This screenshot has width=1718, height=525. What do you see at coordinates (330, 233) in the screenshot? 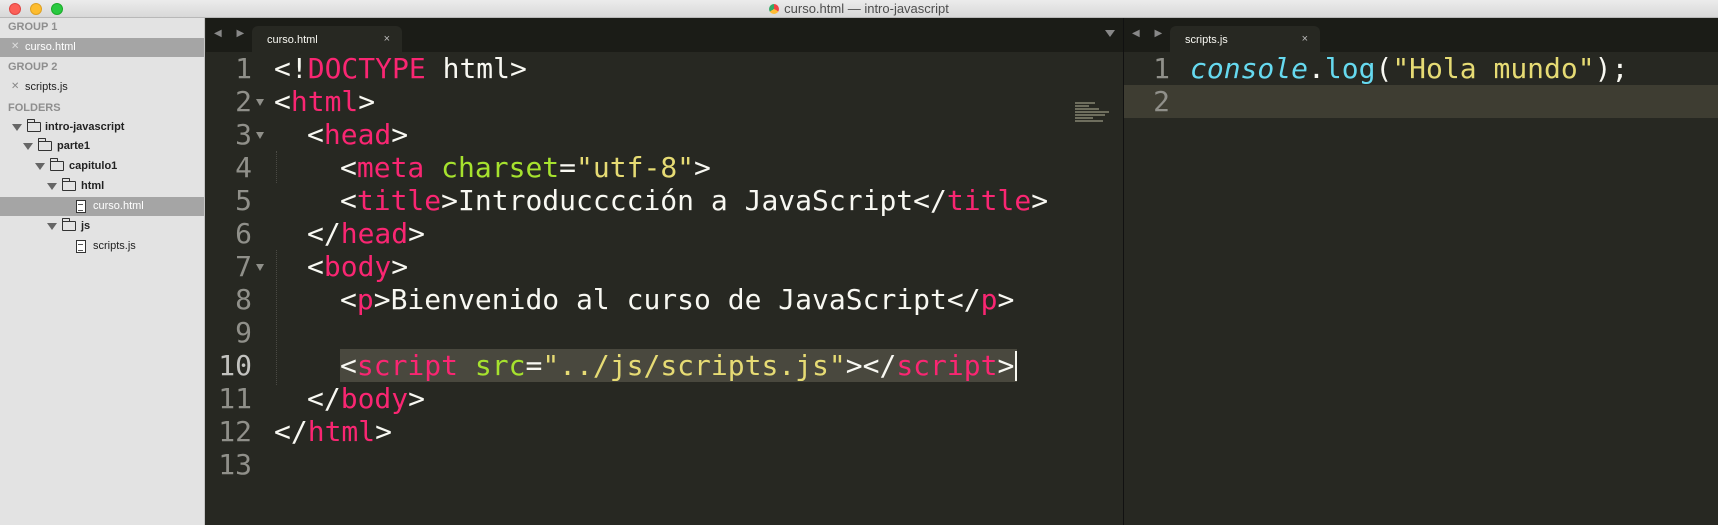
I see `code-line: 6 </head>` at bounding box center [330, 233].